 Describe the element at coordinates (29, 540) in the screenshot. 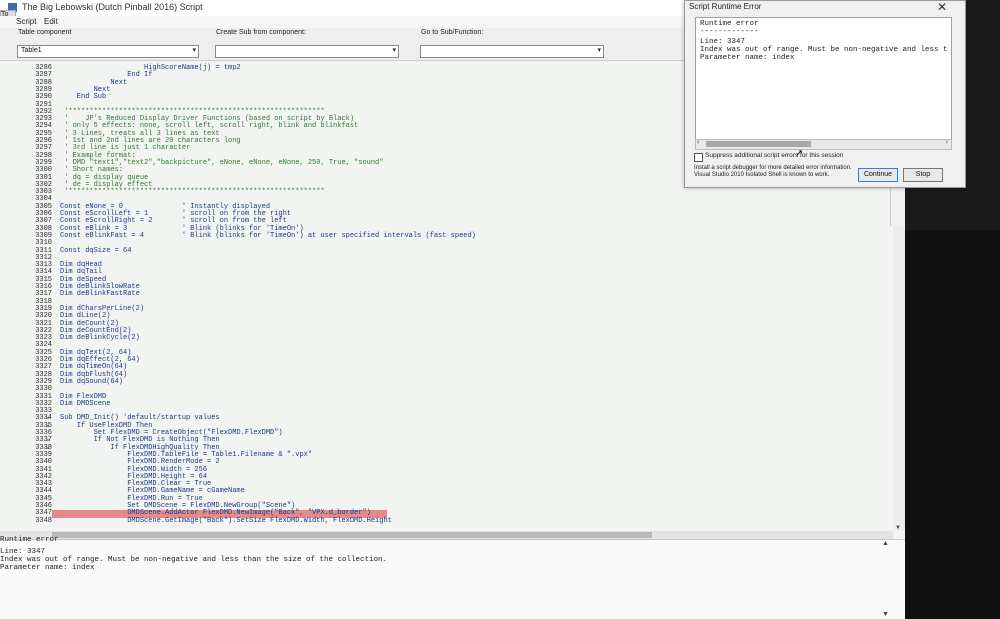

I see `output-title: Runtime error` at that location.